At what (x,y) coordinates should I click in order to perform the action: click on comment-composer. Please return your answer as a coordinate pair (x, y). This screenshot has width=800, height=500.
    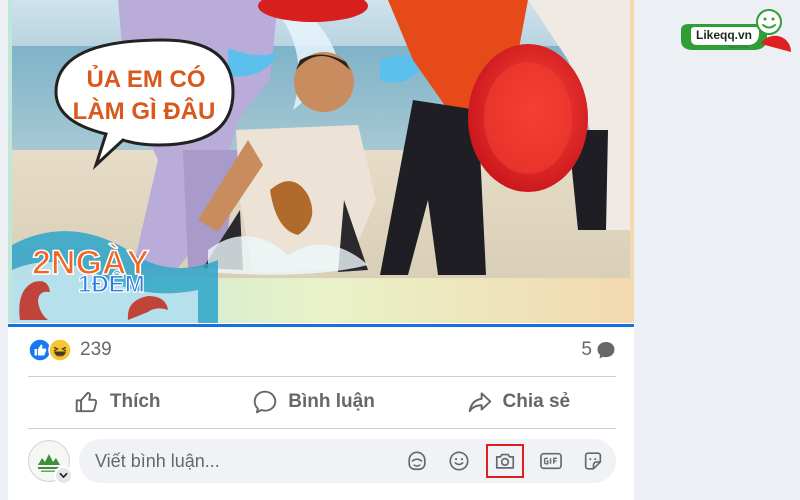
    Looking at the image, I should click on (322, 461).